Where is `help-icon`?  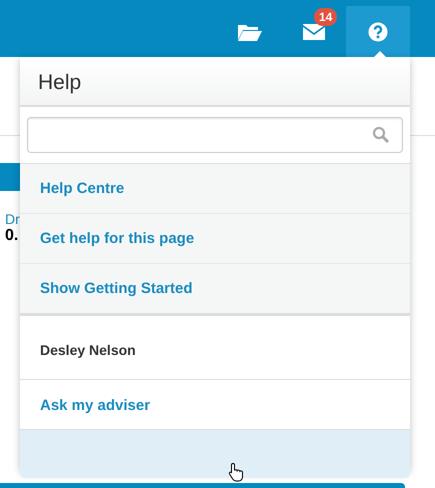
help-icon is located at coordinates (378, 32).